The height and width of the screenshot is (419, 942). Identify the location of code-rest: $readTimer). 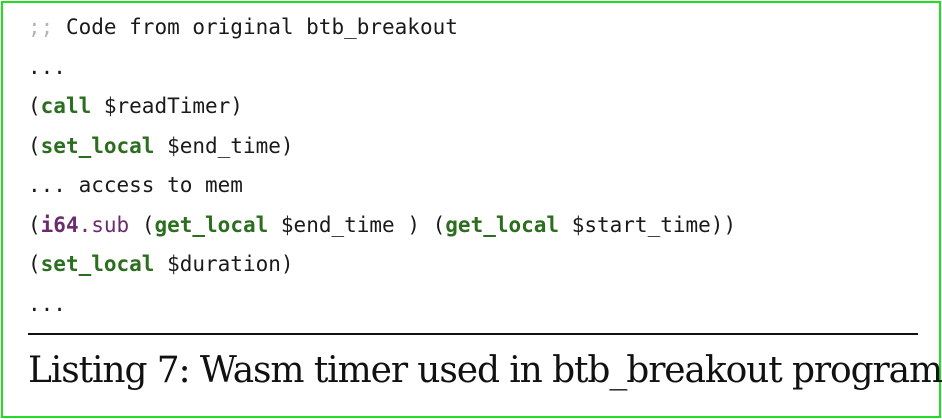
(167, 106).